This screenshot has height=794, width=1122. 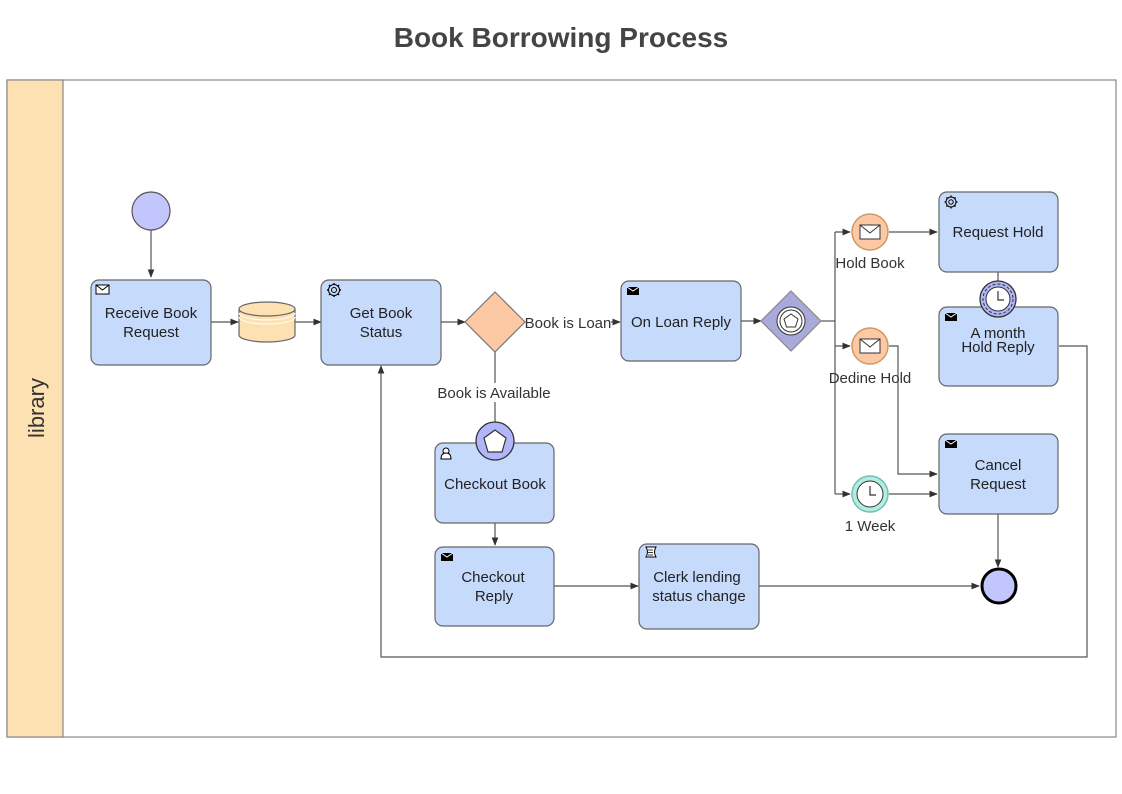 What do you see at coordinates (493, 393) in the screenshot?
I see `flow-label-book-is-available: Book is Available` at bounding box center [493, 393].